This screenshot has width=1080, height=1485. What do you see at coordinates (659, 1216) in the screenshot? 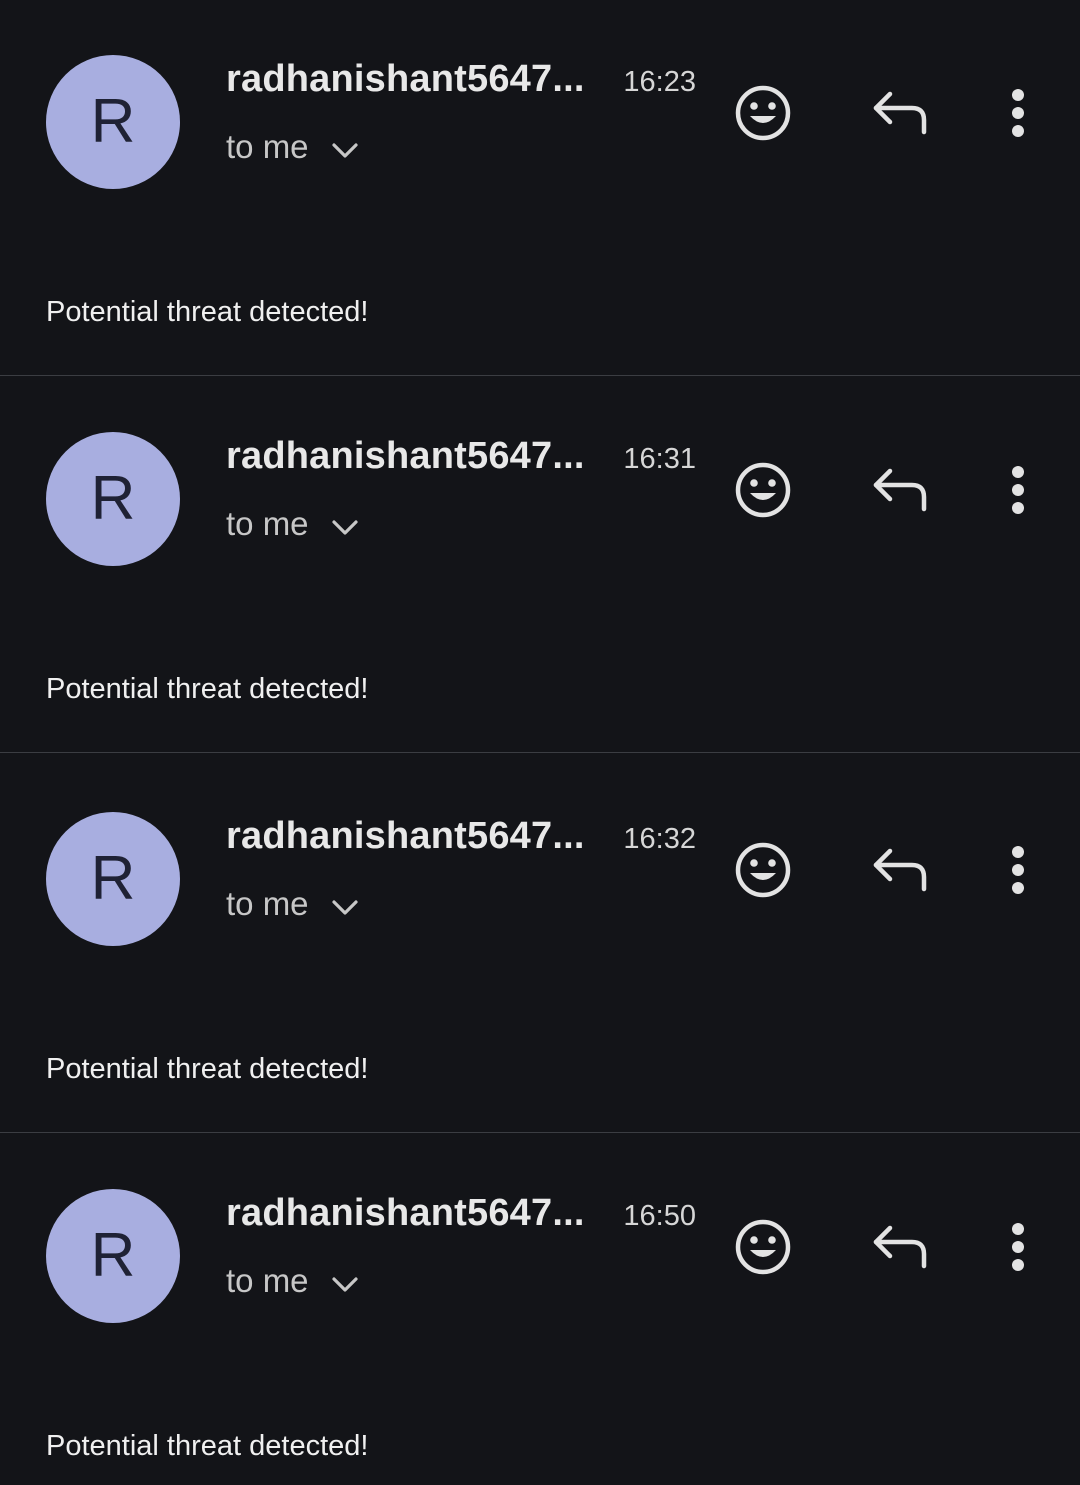
I see `message-time: 16:50` at bounding box center [659, 1216].